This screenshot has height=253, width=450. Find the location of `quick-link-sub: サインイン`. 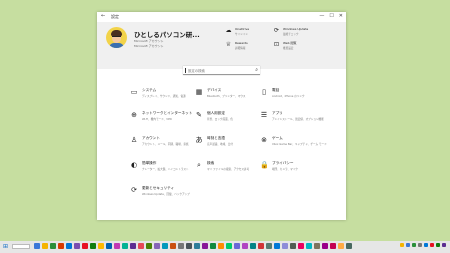

quick-link-sub: サインイン is located at coordinates (241, 34).